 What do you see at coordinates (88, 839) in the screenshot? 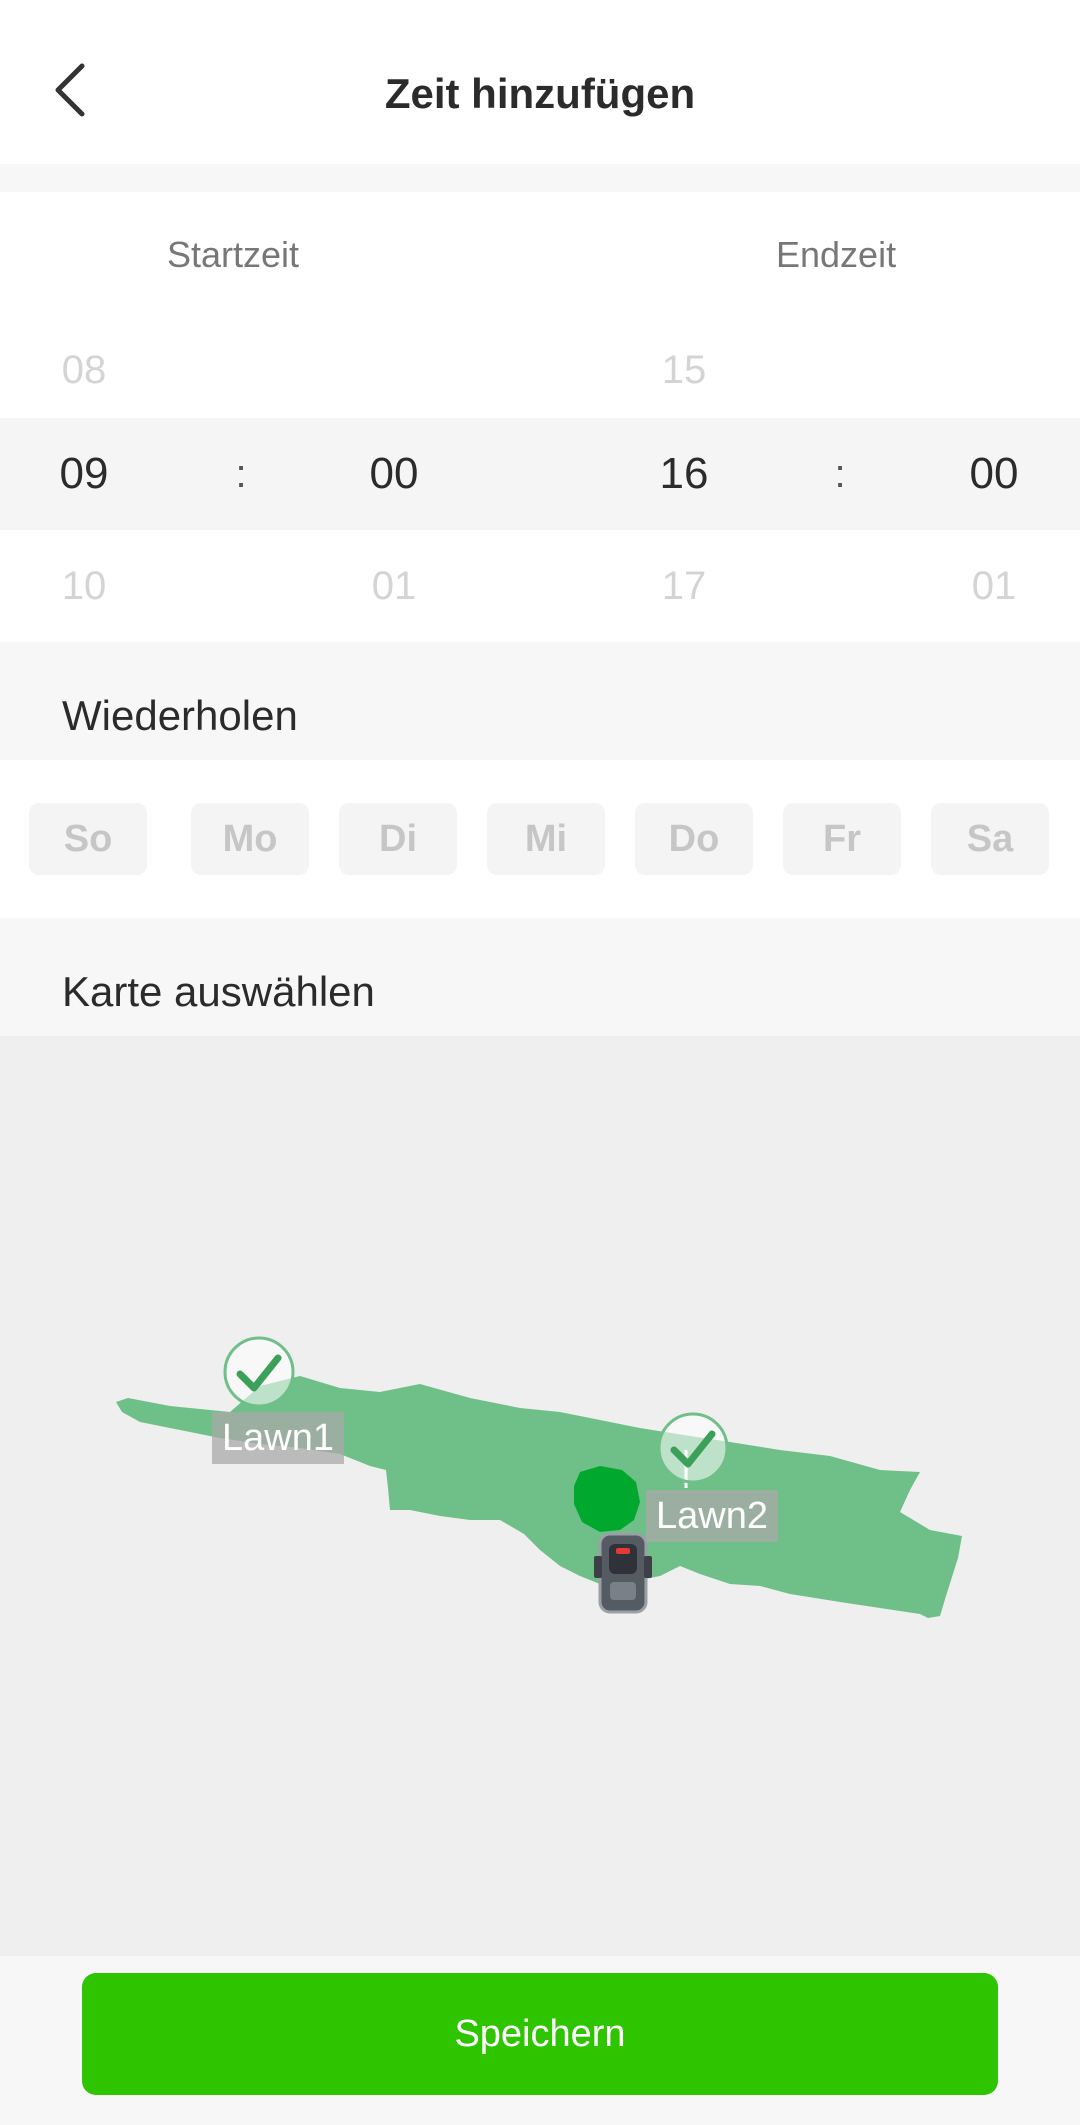
I see `day-button-so: So` at bounding box center [88, 839].